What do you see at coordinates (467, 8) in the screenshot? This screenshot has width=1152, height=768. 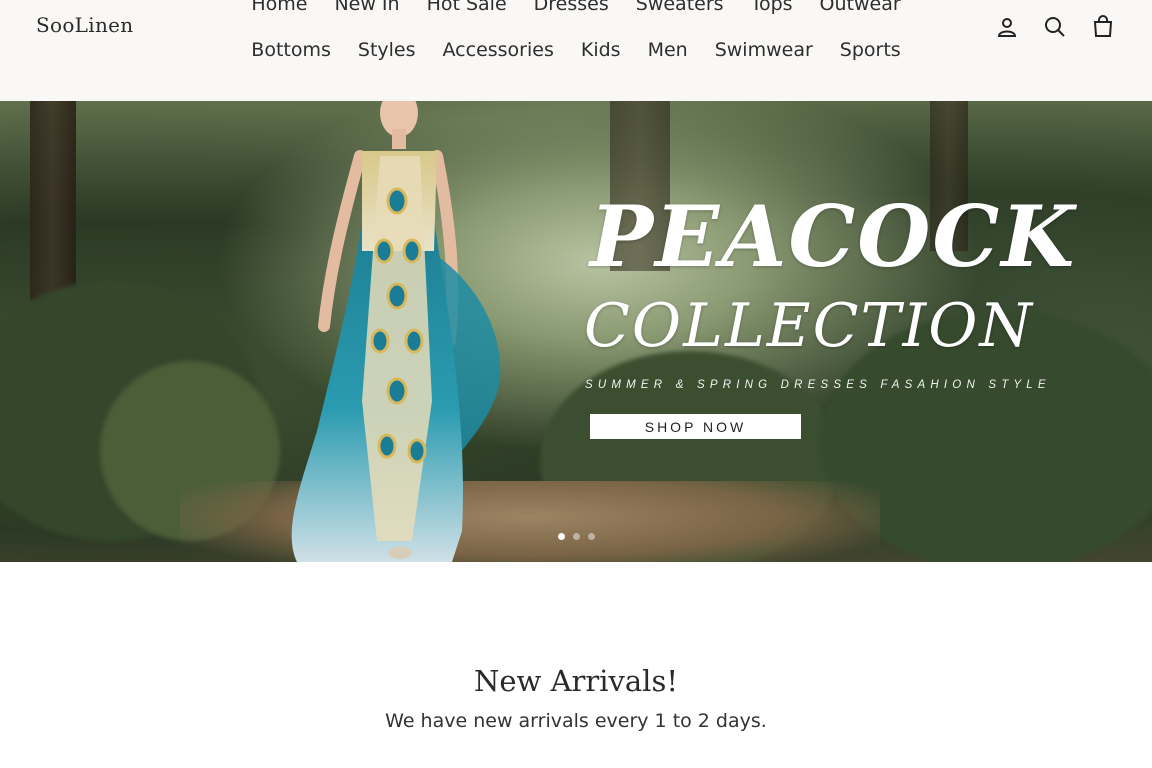 I see `nav-item-hot-sale: Hot Sale` at bounding box center [467, 8].